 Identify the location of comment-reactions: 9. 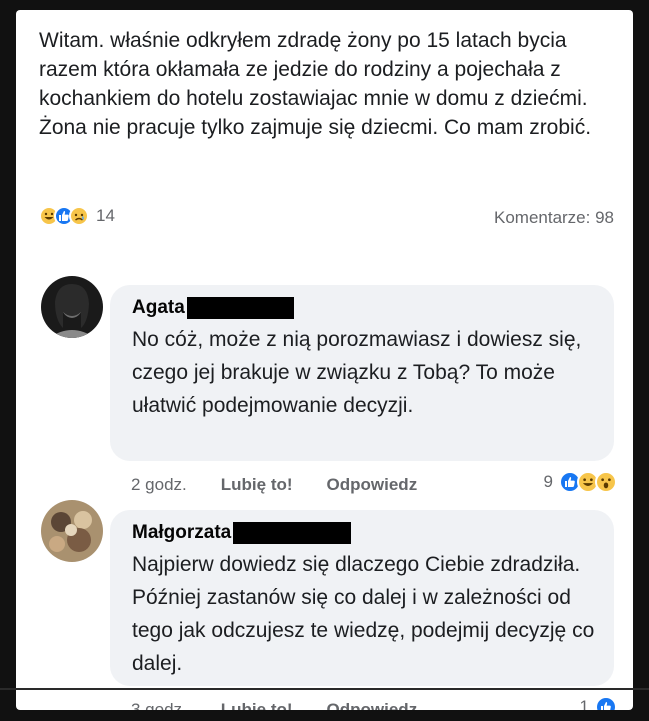
(580, 482).